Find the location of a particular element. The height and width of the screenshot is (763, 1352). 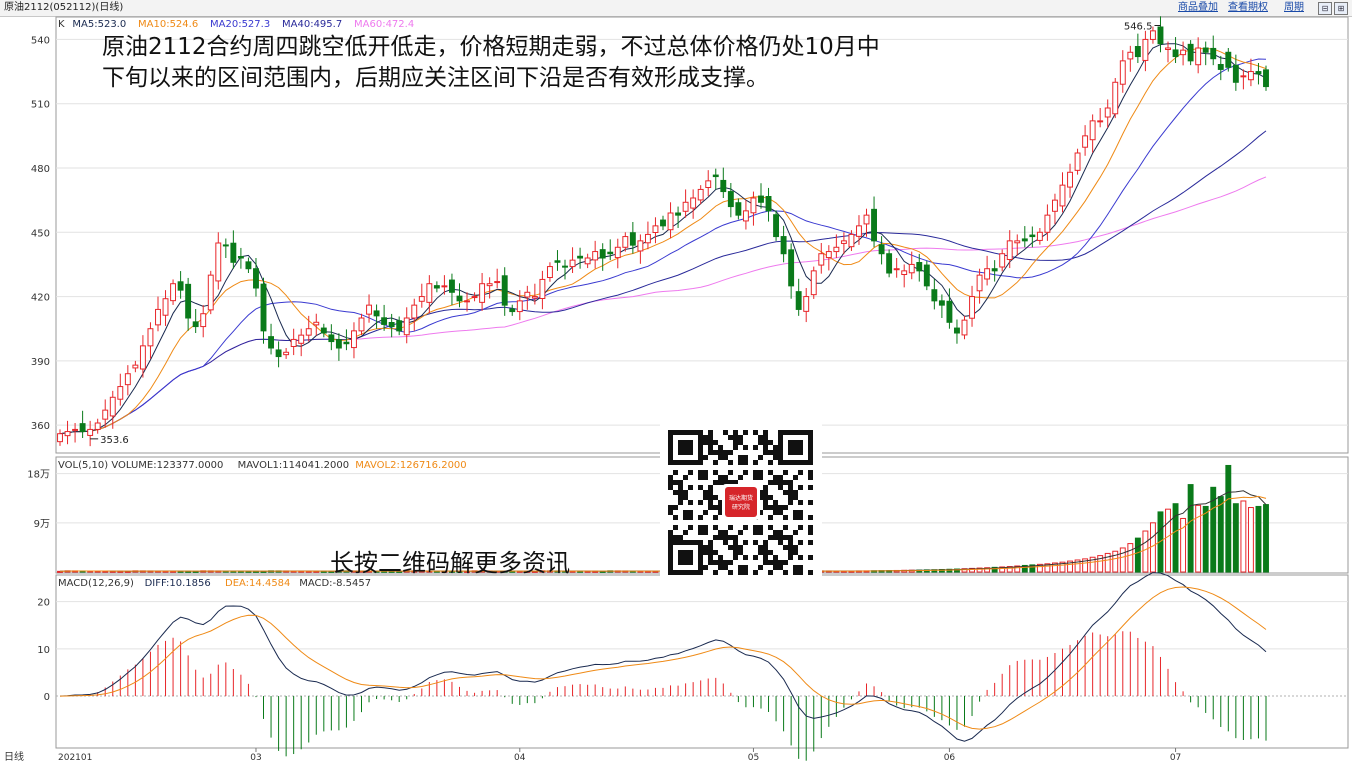

qr-finder-center is located at coordinates (795, 447).